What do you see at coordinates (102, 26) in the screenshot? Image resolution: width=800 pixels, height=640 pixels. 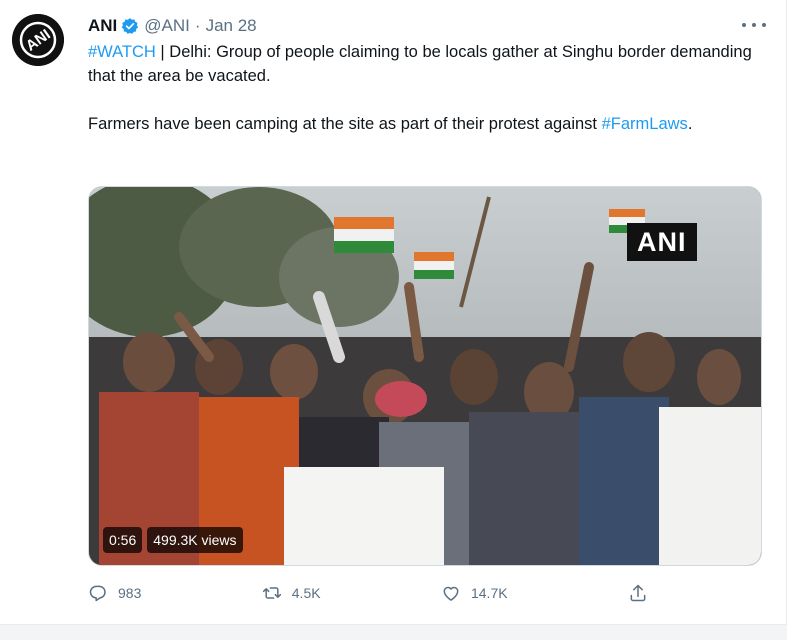 I see `author-name: ANI` at bounding box center [102, 26].